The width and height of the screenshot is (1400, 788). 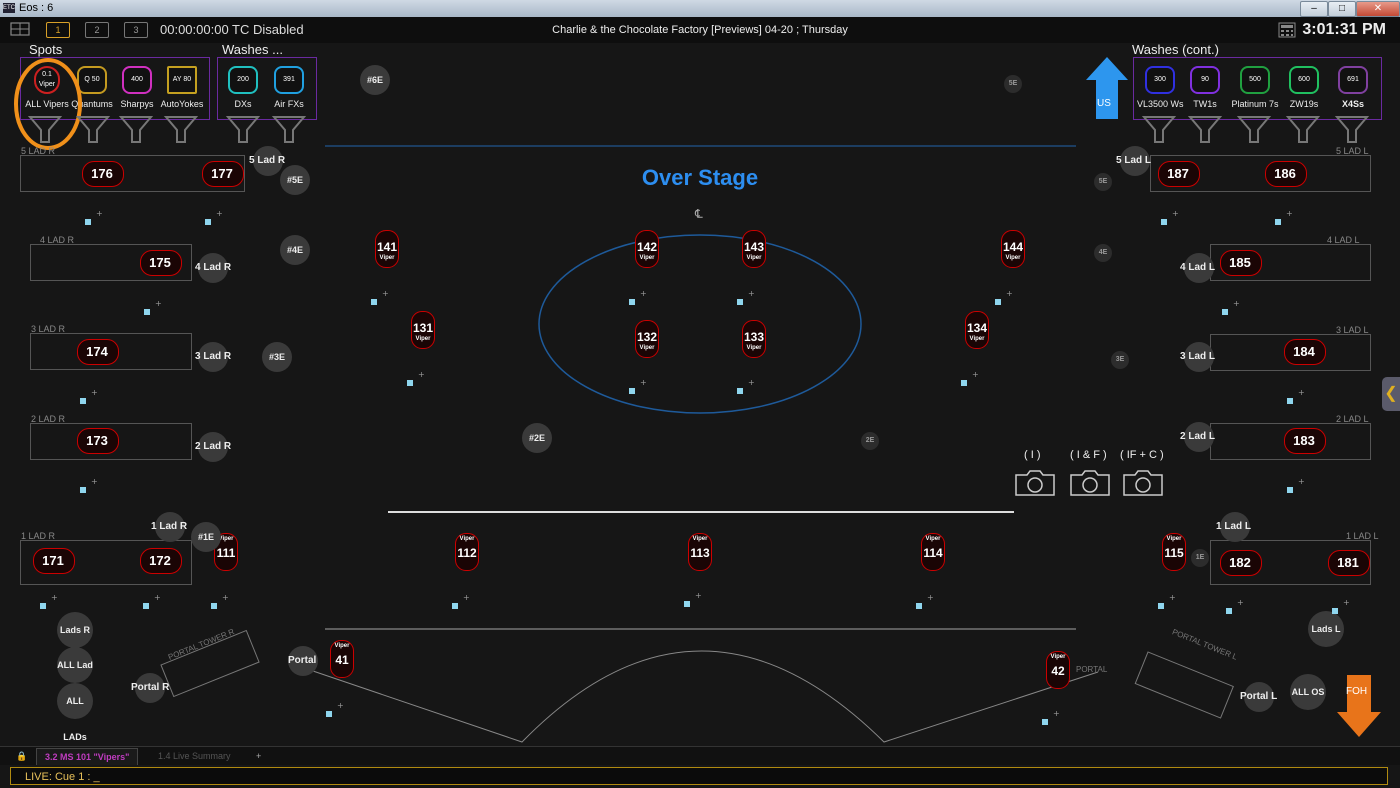 What do you see at coordinates (1107, 88) in the screenshot?
I see `upstage-arrow-icon` at bounding box center [1107, 88].